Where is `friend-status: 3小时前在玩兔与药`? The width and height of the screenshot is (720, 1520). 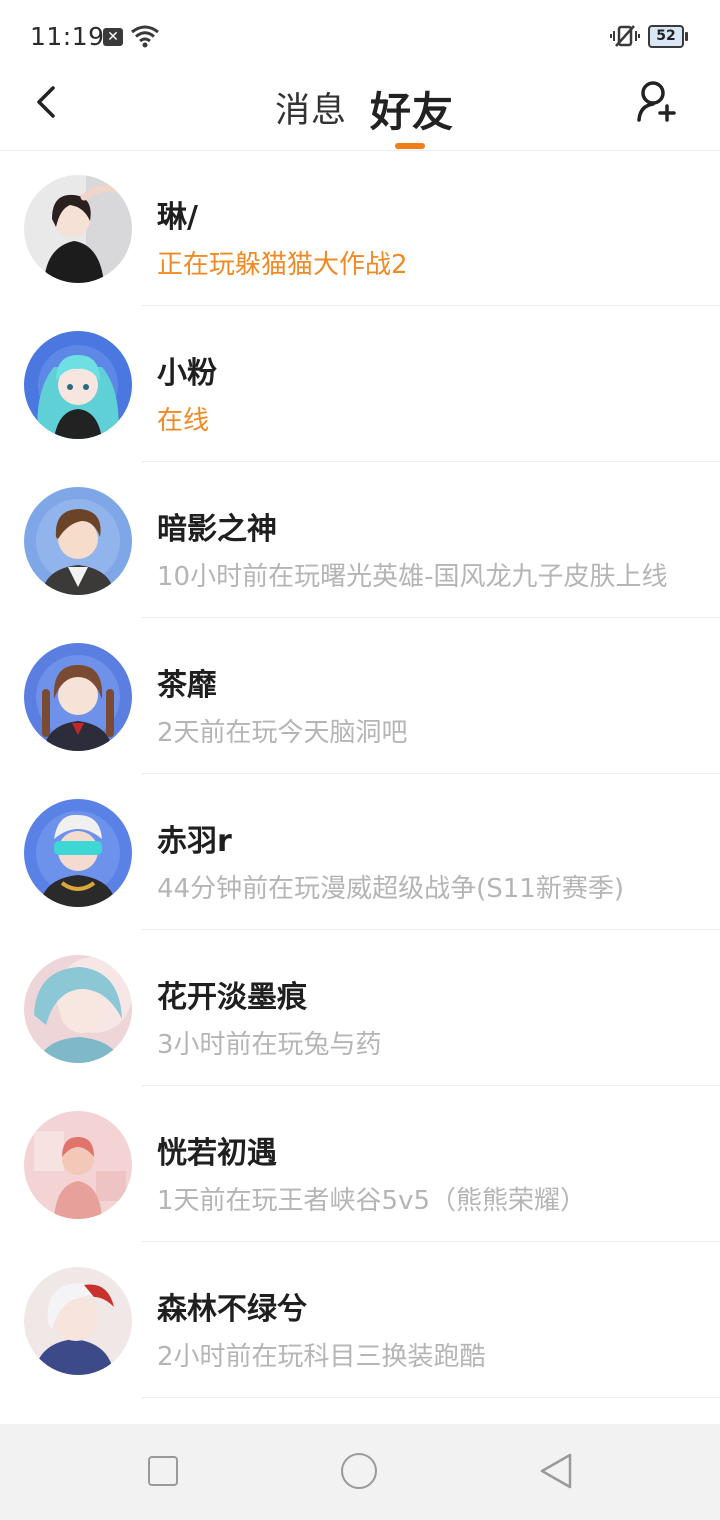 friend-status: 3小时前在玩兔与药 is located at coordinates (269, 1045).